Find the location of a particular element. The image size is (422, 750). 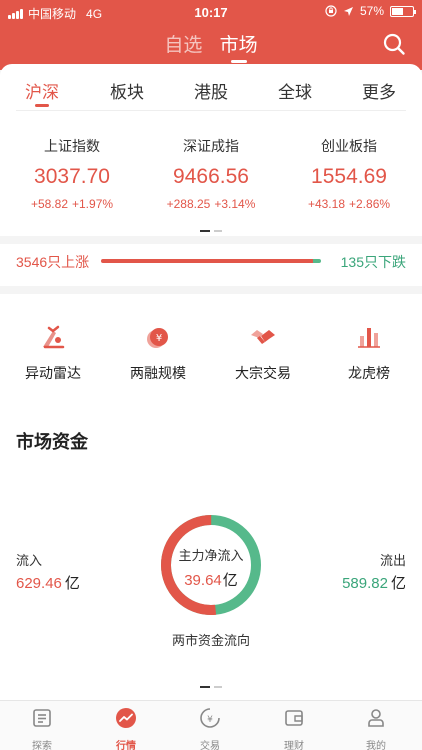

radar-icon is located at coordinates (54, 337).